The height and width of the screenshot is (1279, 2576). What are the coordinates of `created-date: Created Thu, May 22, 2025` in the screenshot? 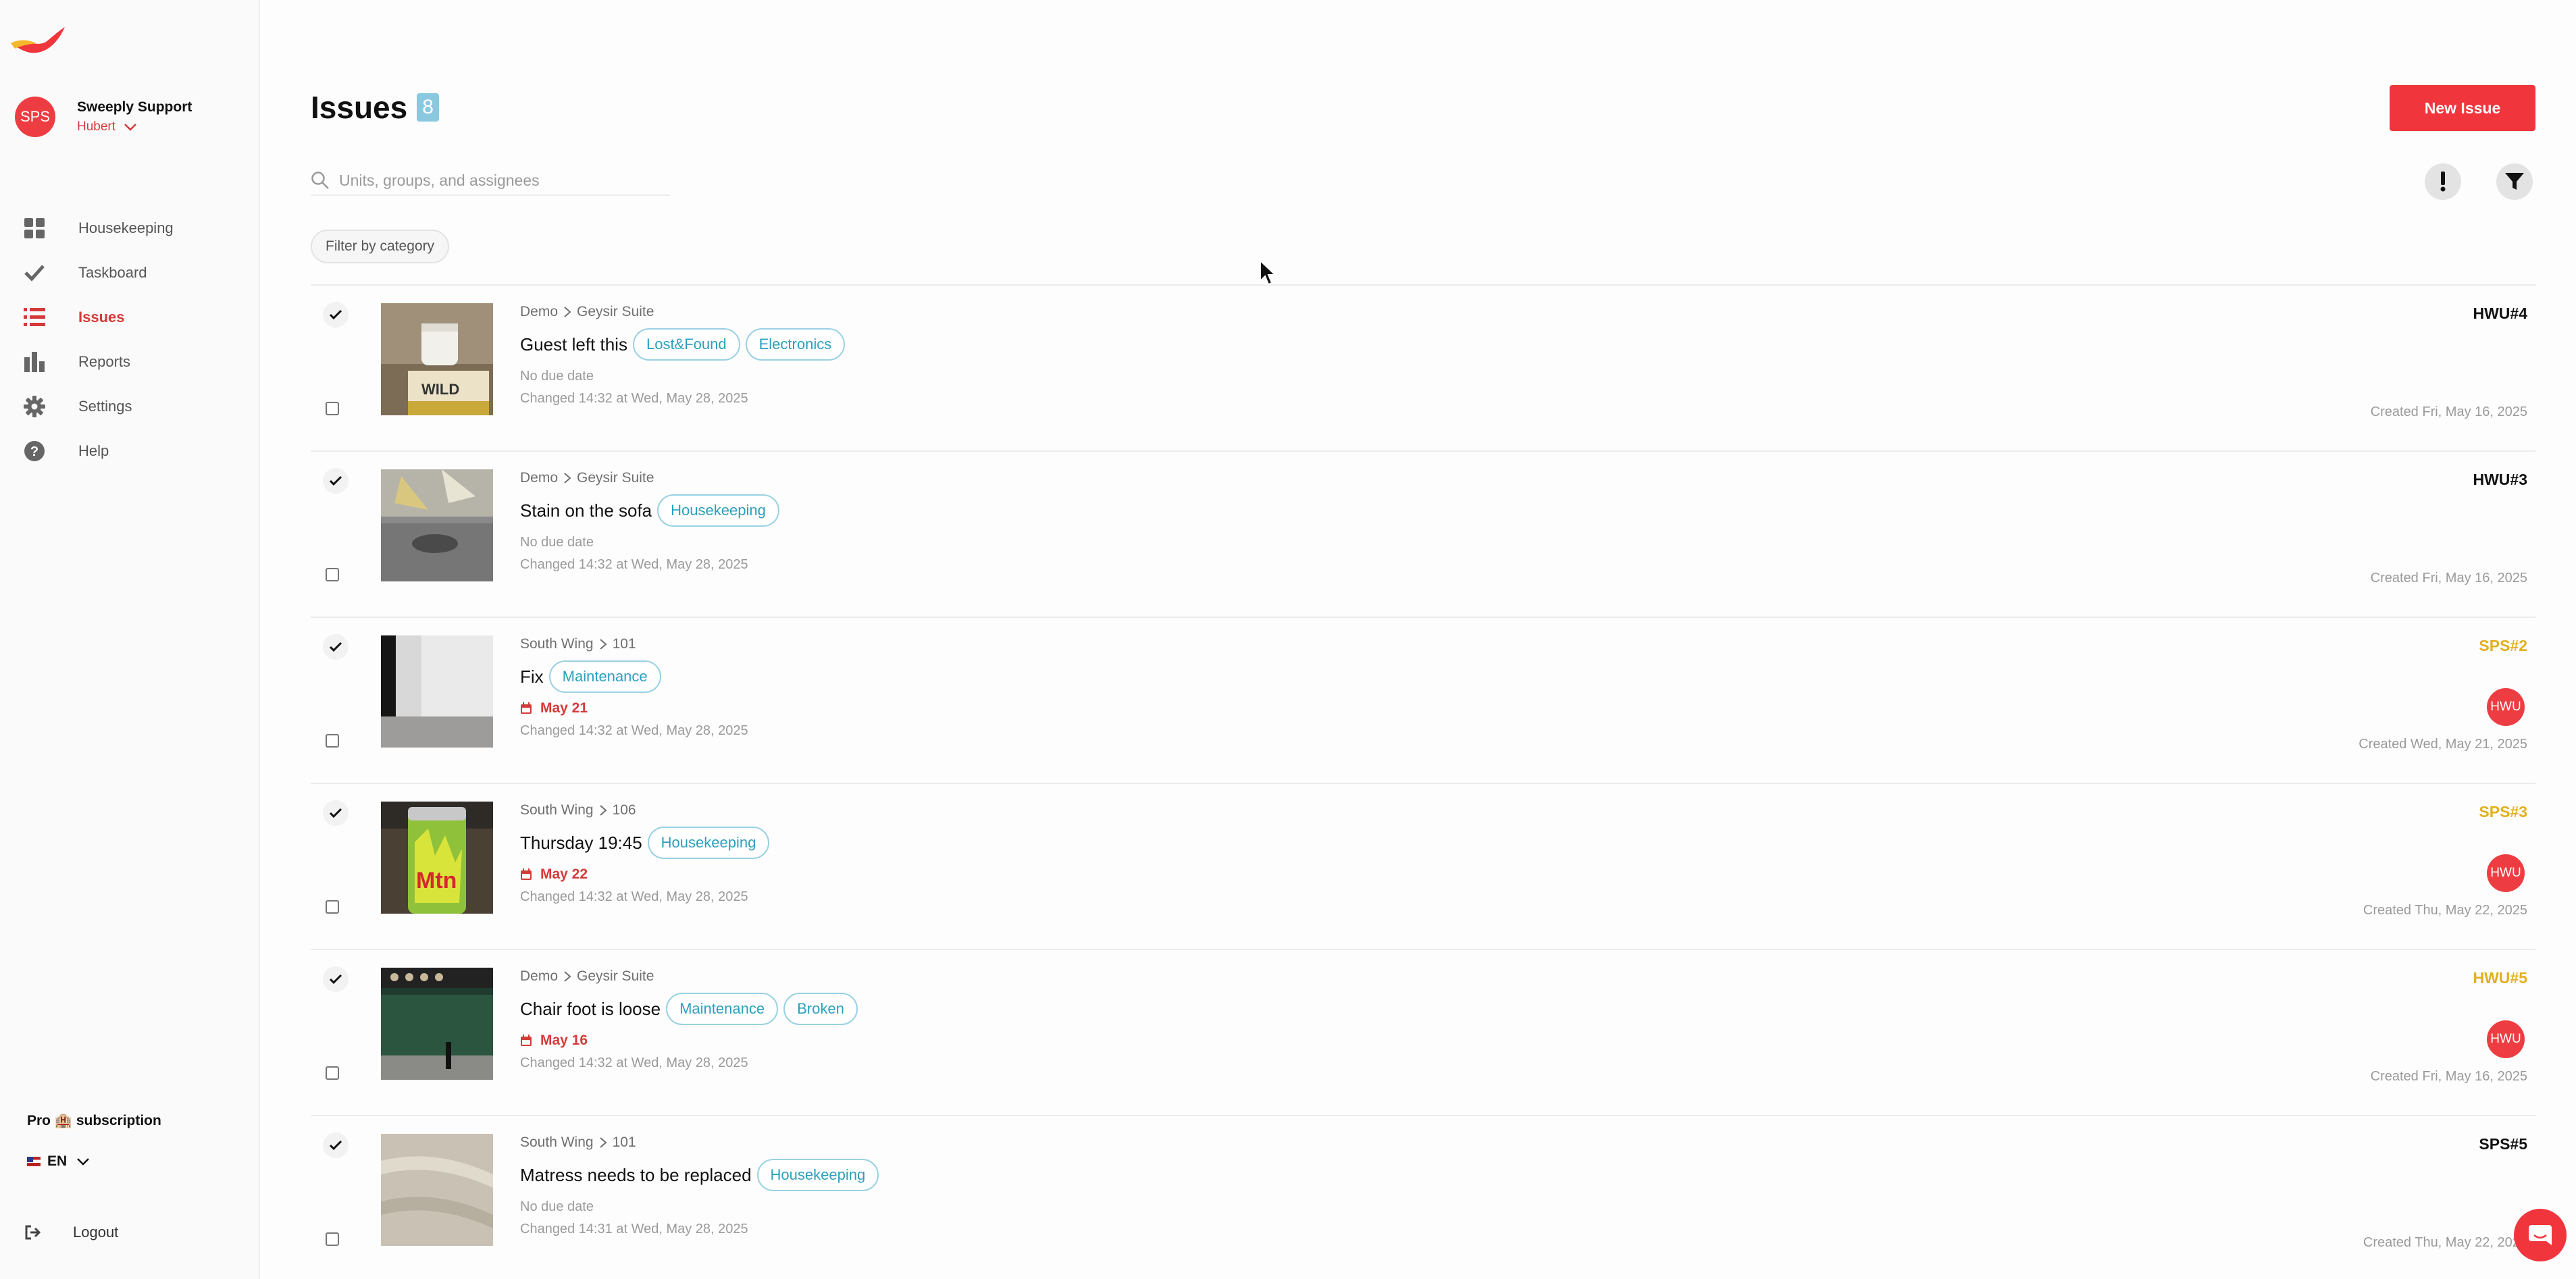 It's located at (2445, 911).